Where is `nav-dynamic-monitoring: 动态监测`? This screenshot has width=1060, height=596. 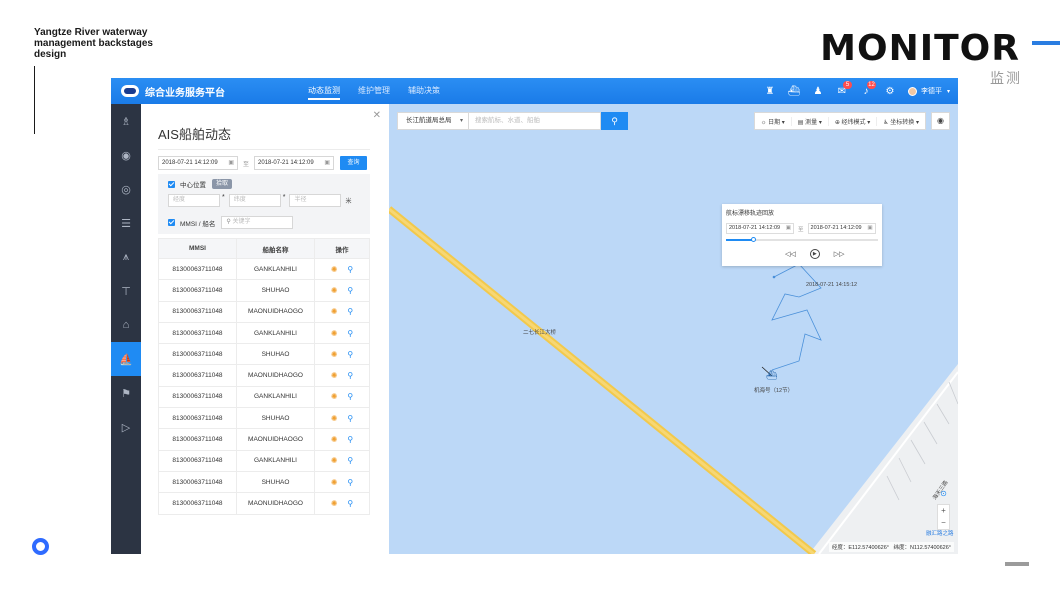 nav-dynamic-monitoring: 动态监测 is located at coordinates (324, 91).